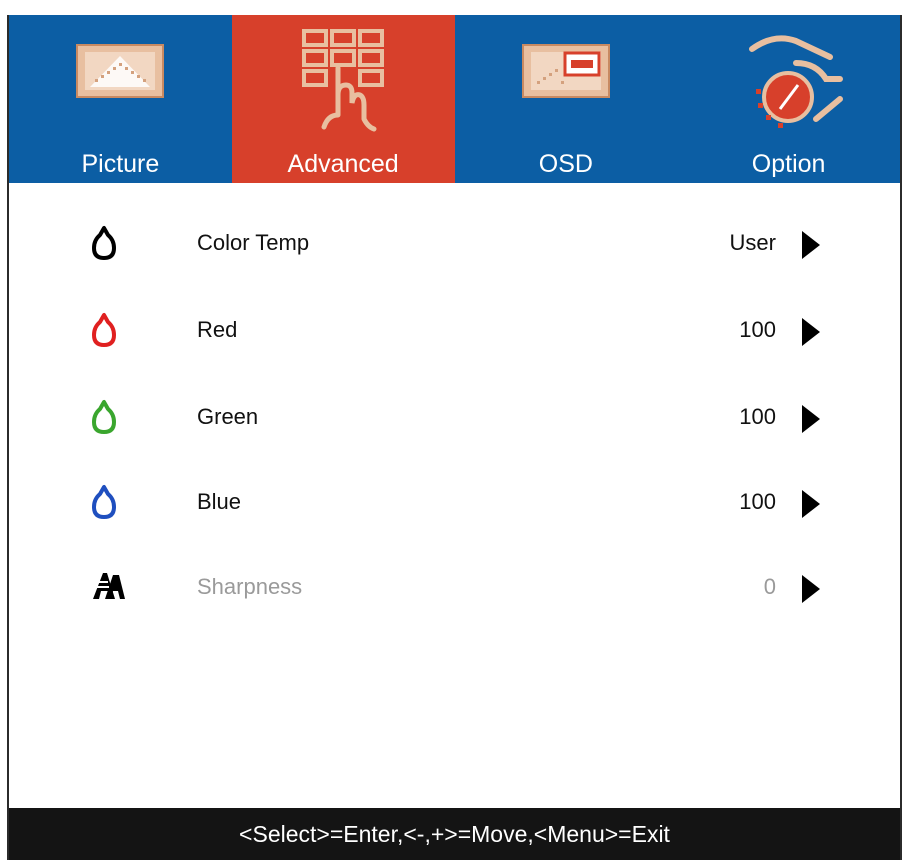 This screenshot has height=860, width=909. Describe the element at coordinates (120, 164) in the screenshot. I see `tab-label: Picture` at that location.